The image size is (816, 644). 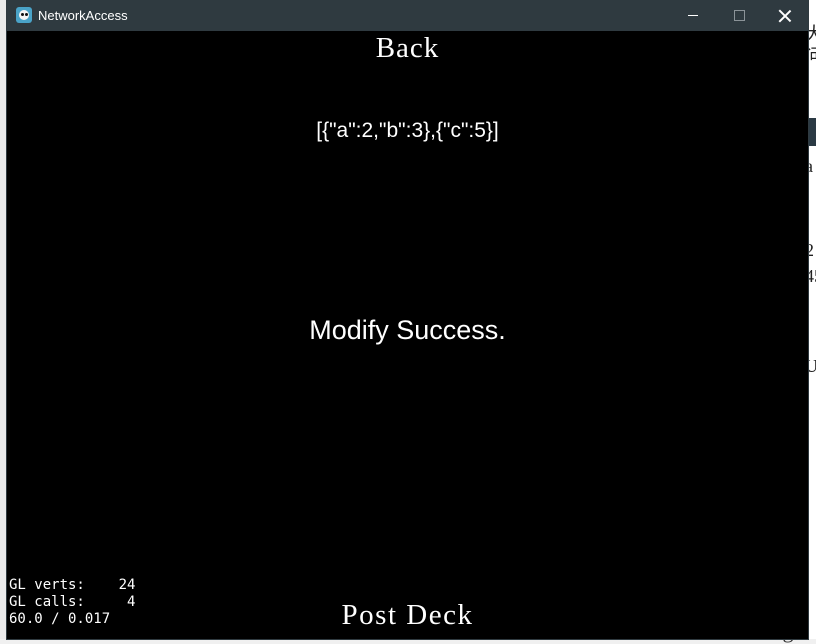 I want to click on maximize-button, so click(x=739, y=15).